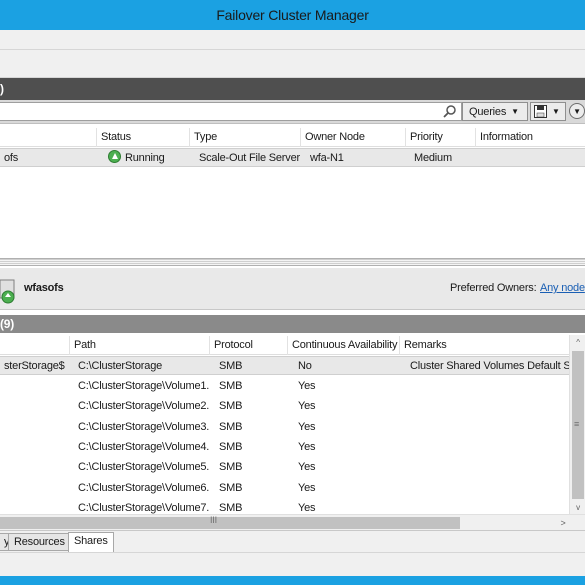 The height and width of the screenshot is (585, 585). I want to click on role-priority-cell: Medium, so click(433, 158).